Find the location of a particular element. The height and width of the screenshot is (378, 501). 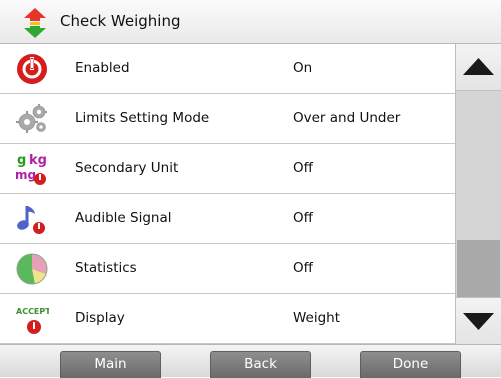

setting-row-display: ACCEPT Display Weight is located at coordinates (227, 319).